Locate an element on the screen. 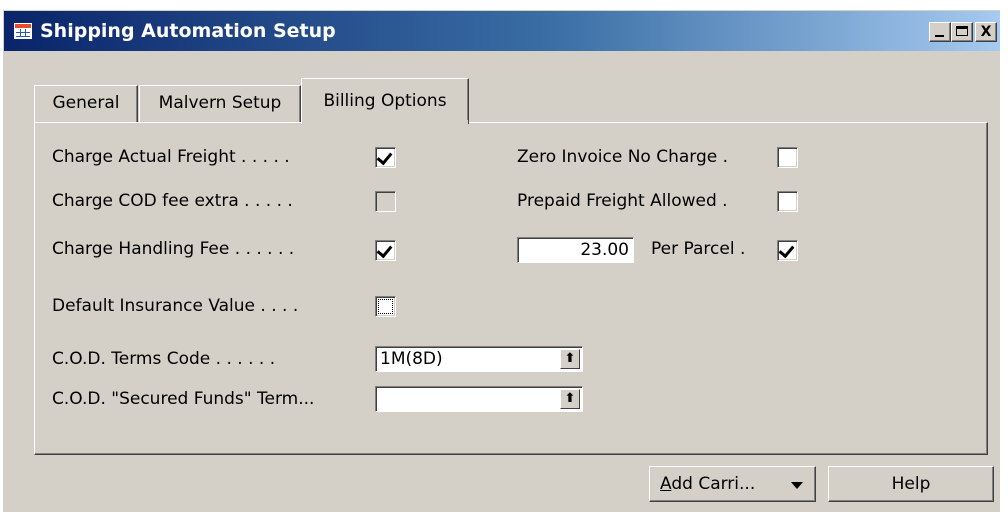  charge-cod-fee-extra-label: Charge COD fee extra . . . . . is located at coordinates (172, 201).